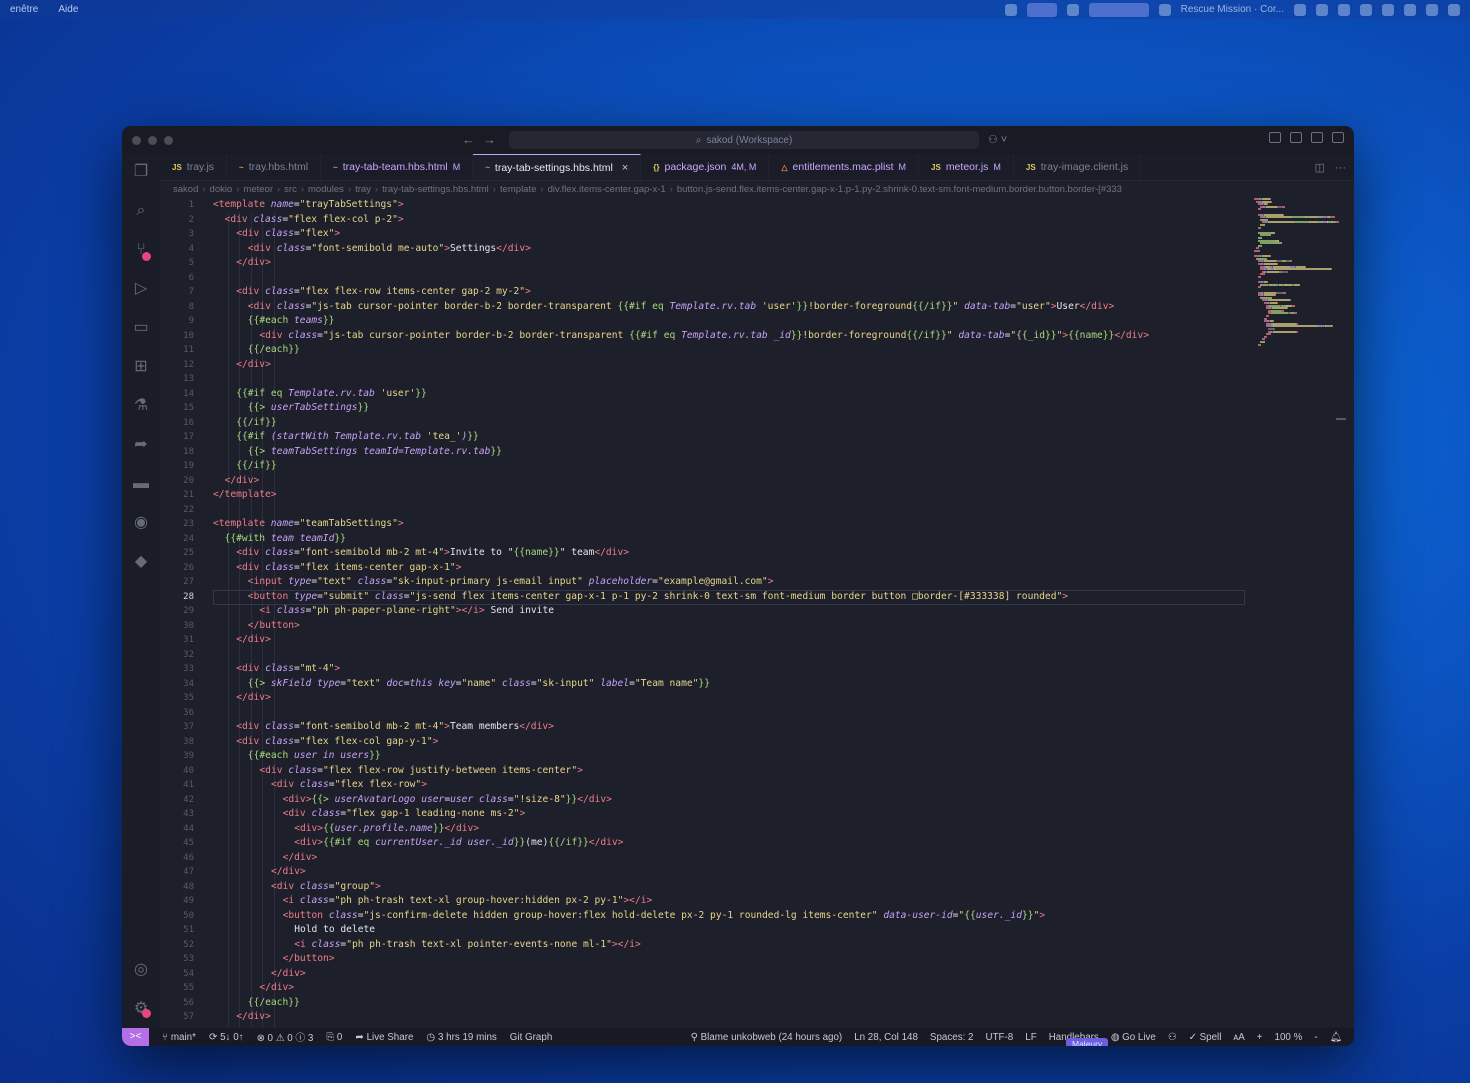 The image size is (1470, 1083). I want to click on code-line: 21 </template>, so click(757, 495).